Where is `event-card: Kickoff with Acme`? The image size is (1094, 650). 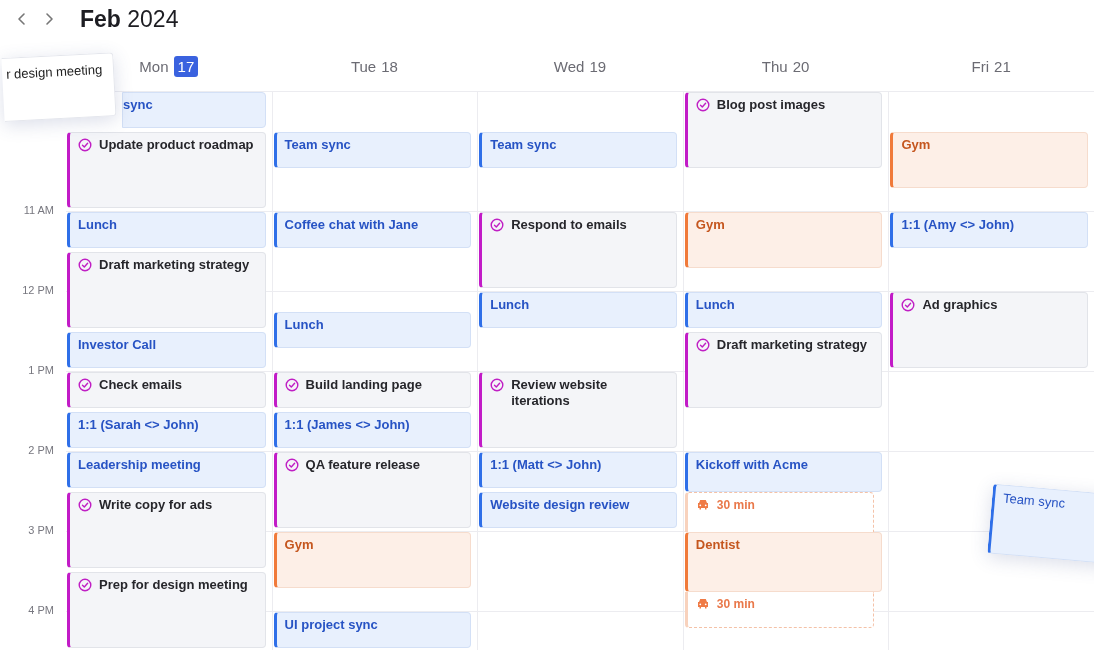
event-card: Kickoff with Acme is located at coordinates (783, 472).